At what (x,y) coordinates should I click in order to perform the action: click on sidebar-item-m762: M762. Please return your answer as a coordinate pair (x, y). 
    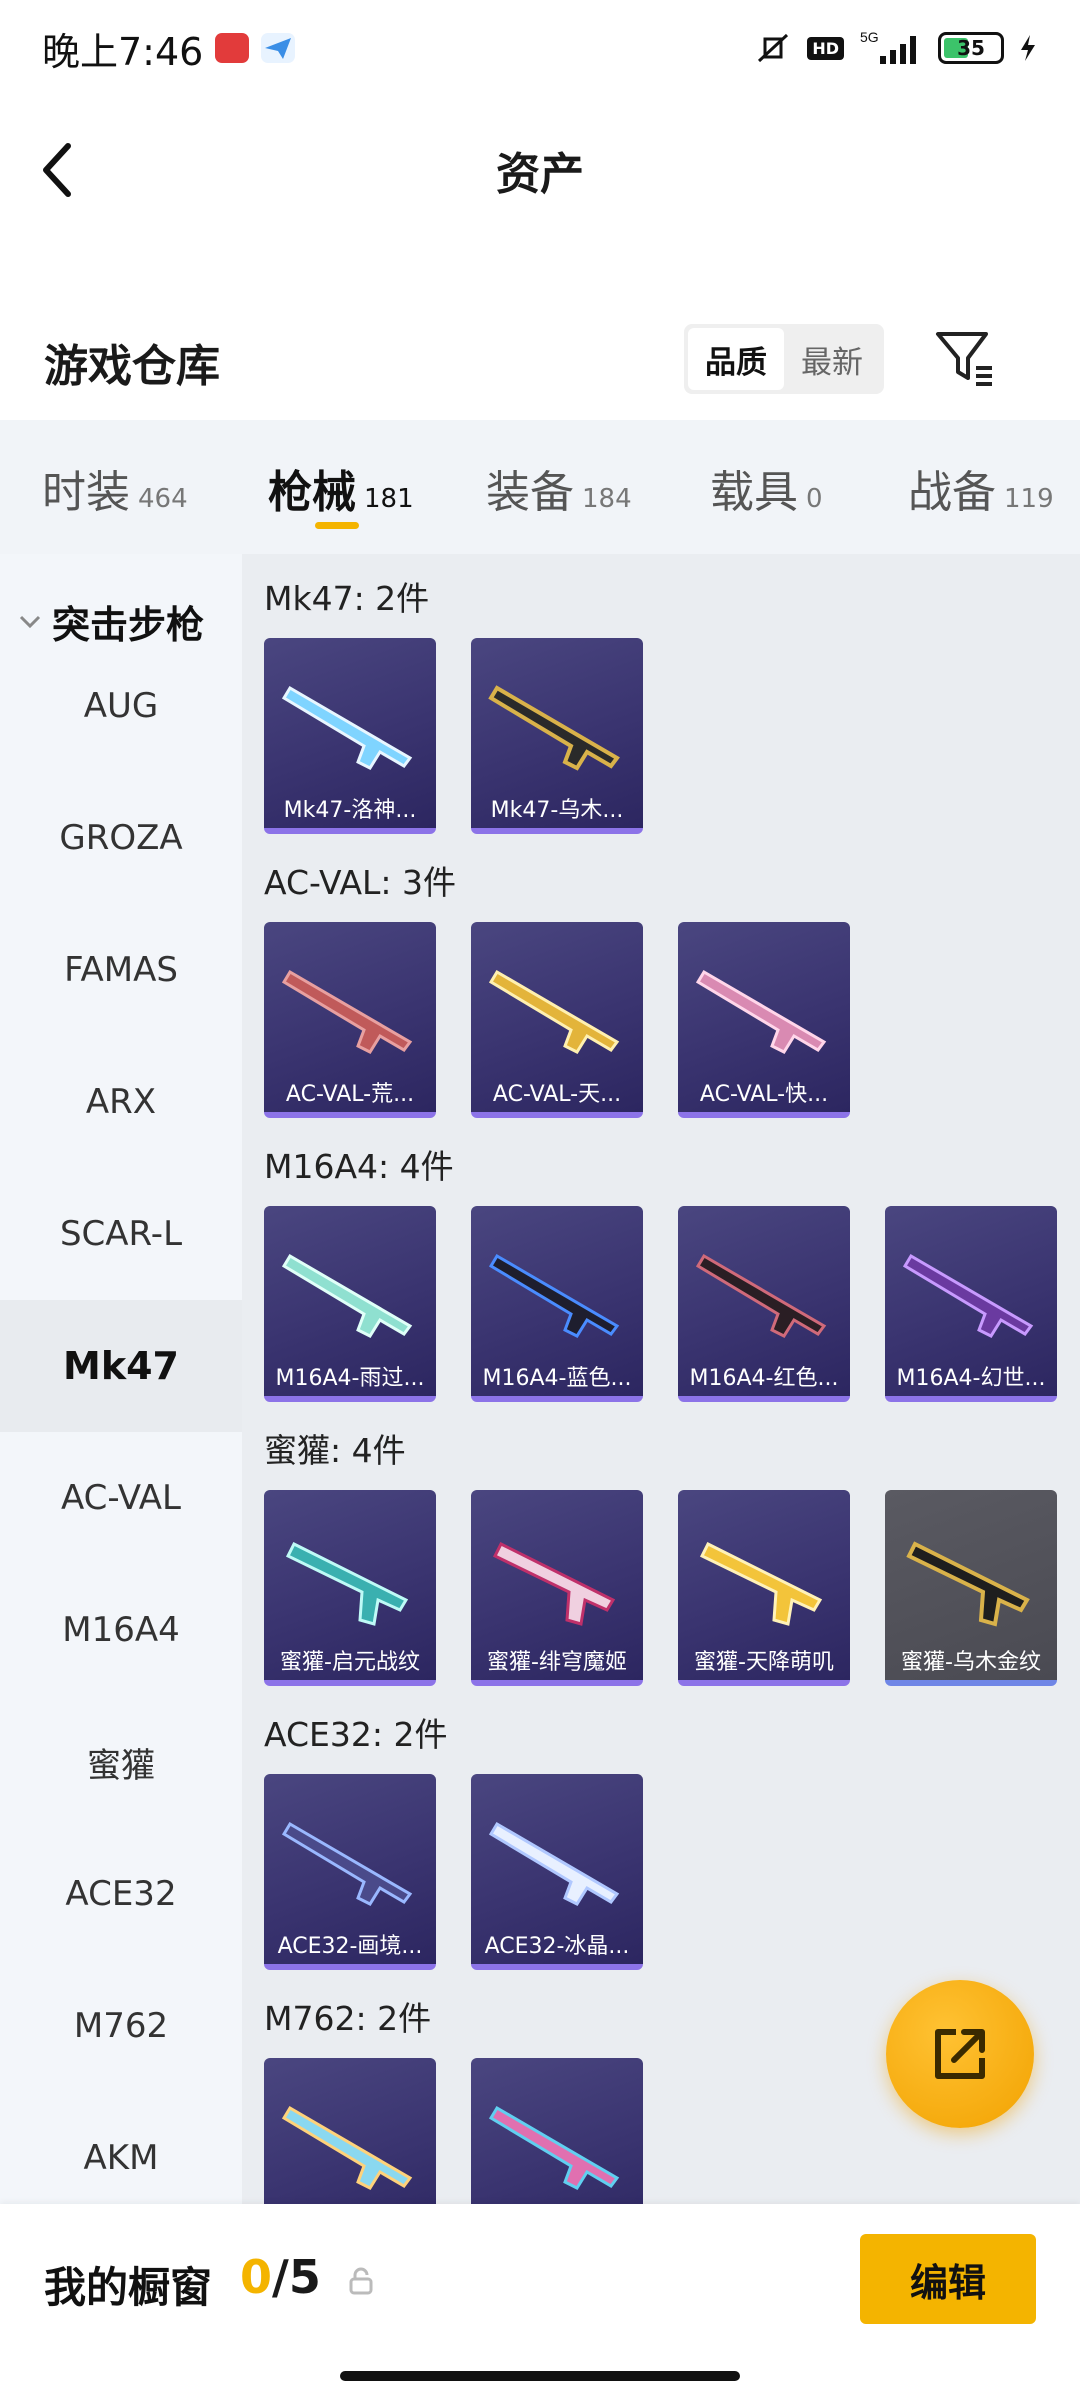
    Looking at the image, I should click on (121, 2026).